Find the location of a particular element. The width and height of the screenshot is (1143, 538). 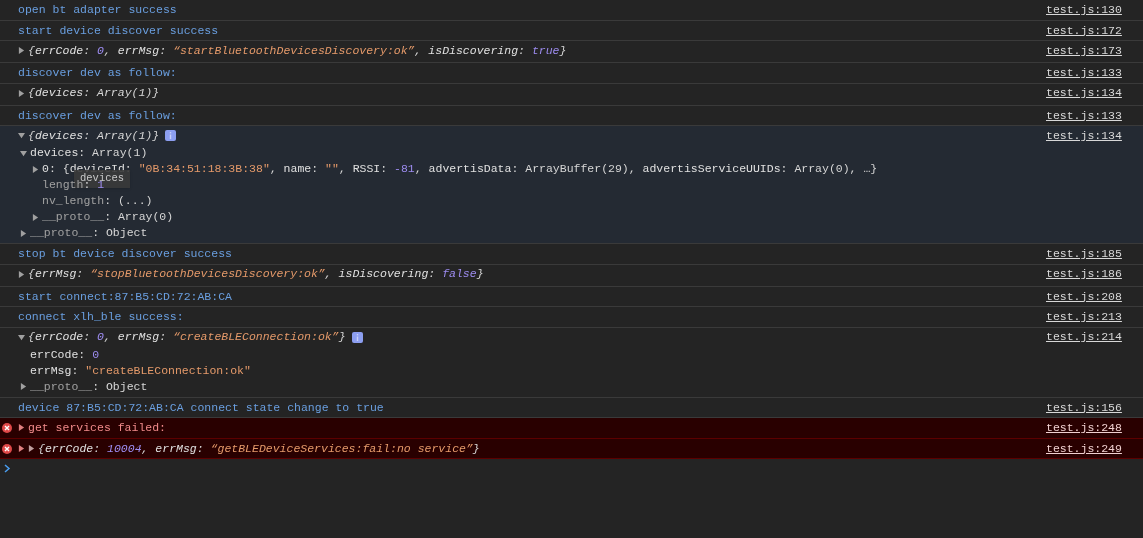

source-link: test.js:213 is located at coordinates (1094, 317).